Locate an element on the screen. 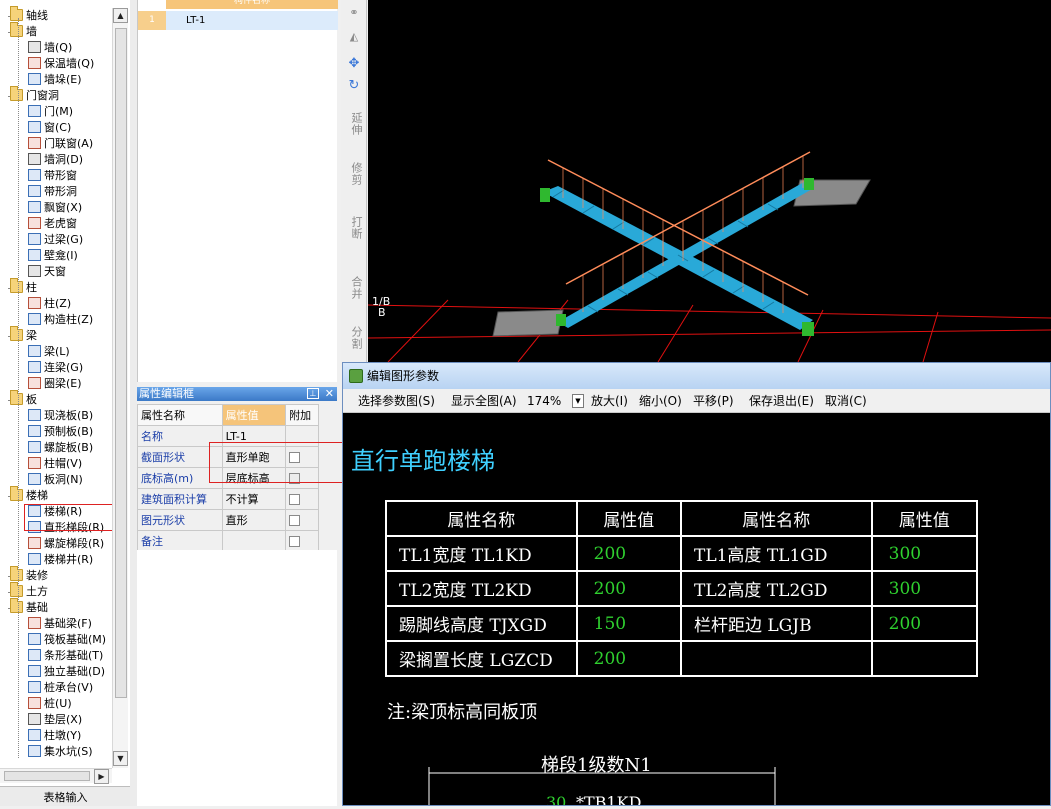  tree-item: 保温墙(Q) is located at coordinates (61, 64).